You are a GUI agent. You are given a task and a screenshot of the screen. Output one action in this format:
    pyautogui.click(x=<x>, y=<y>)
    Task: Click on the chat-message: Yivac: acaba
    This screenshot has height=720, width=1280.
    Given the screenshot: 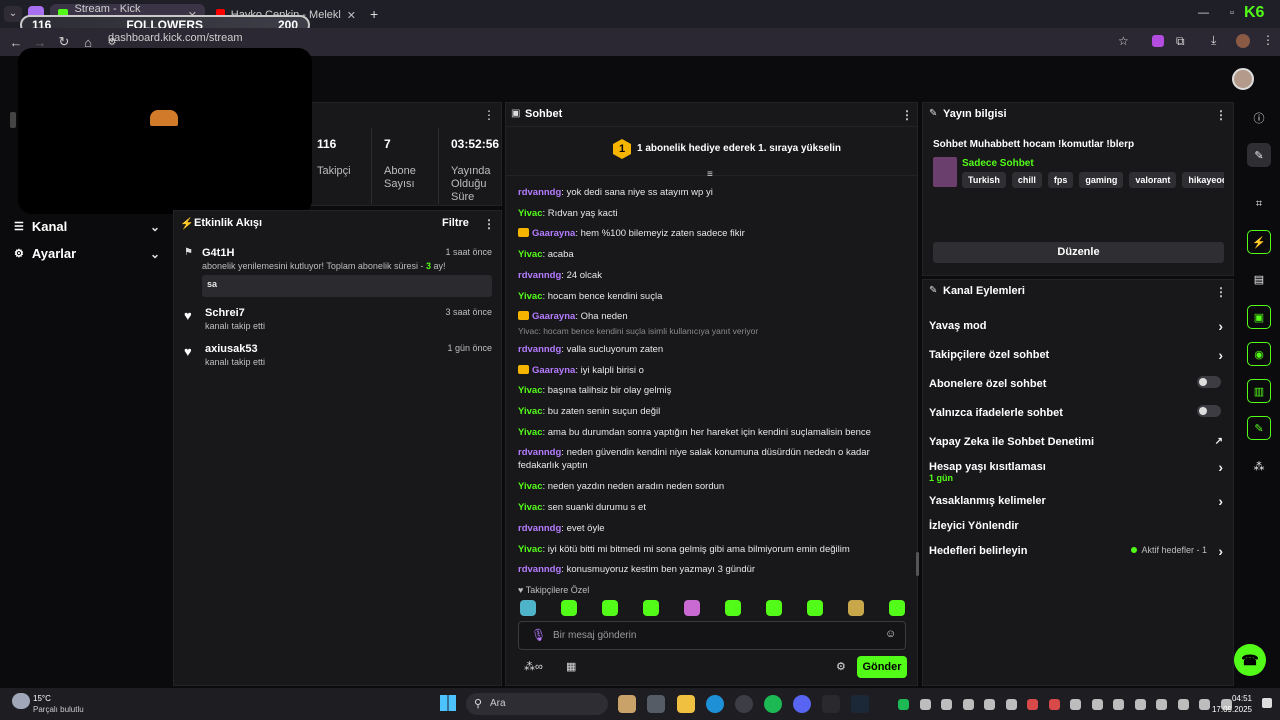 What is the action you would take?
    pyautogui.click(x=713, y=254)
    